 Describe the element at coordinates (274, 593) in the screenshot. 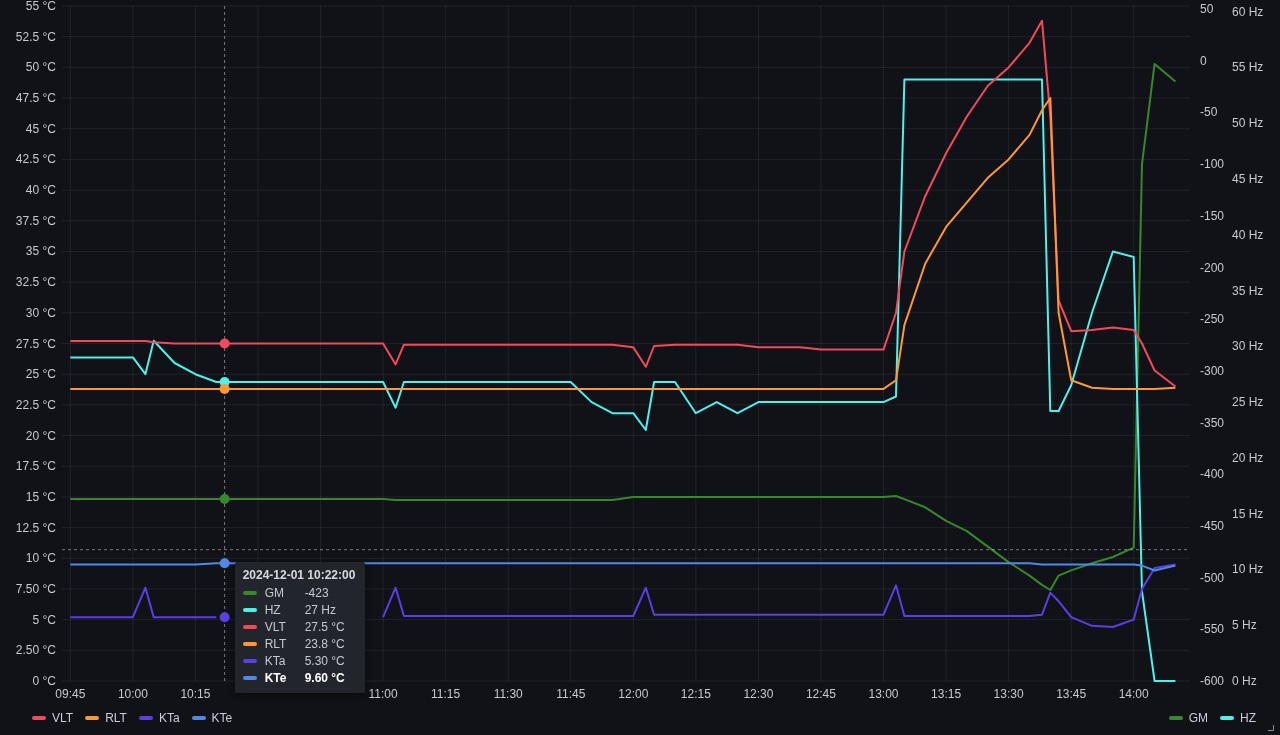

I see `series-name: GM` at that location.